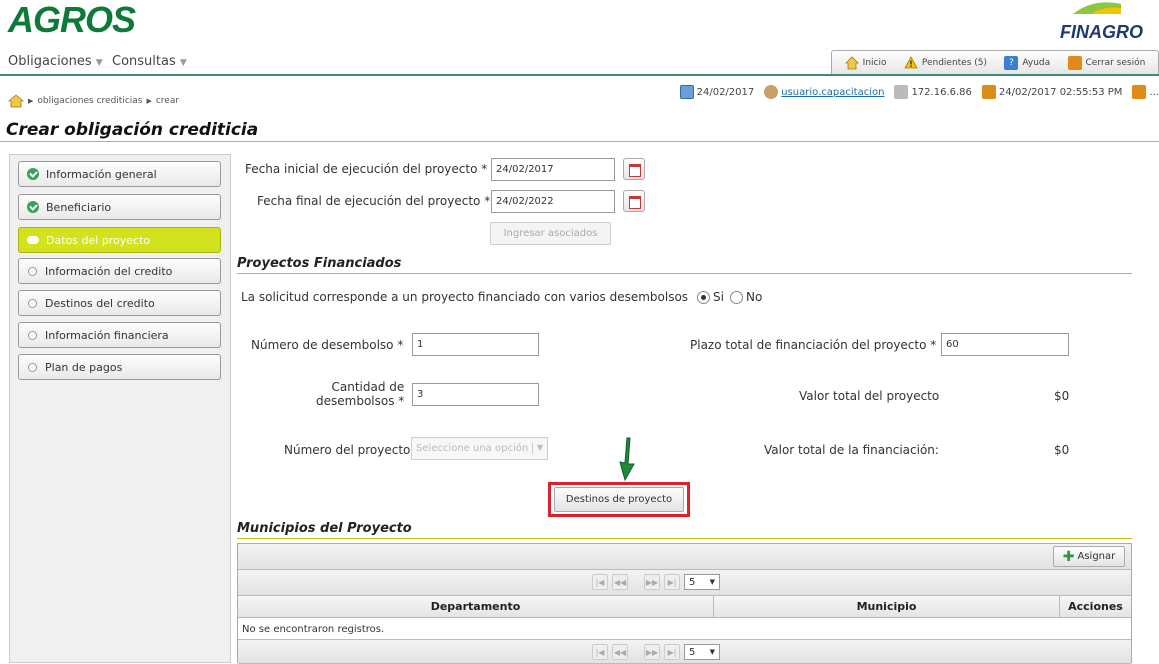 This screenshot has width=1159, height=664. Describe the element at coordinates (887, 606) in the screenshot. I see `column-header-municipio: Municipio` at that location.